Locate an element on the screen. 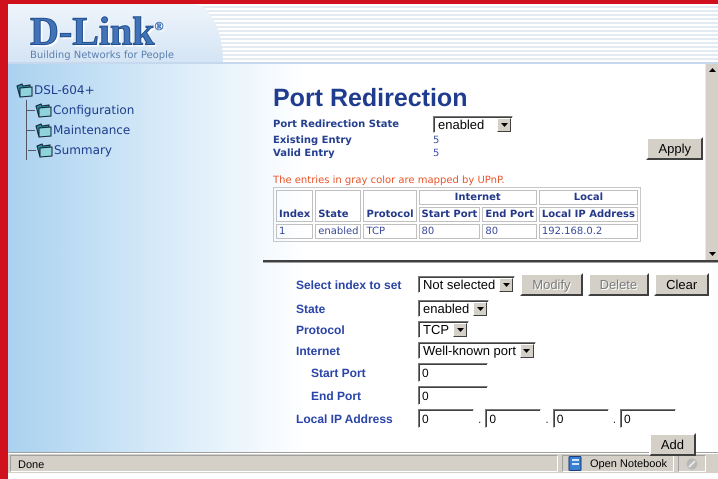 The image size is (718, 479). column-header: State is located at coordinates (338, 206).